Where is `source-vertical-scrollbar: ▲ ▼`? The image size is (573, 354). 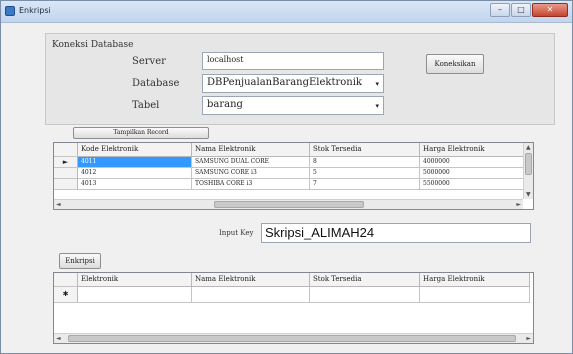
source-vertical-scrollbar: ▲ ▼ is located at coordinates (528, 171).